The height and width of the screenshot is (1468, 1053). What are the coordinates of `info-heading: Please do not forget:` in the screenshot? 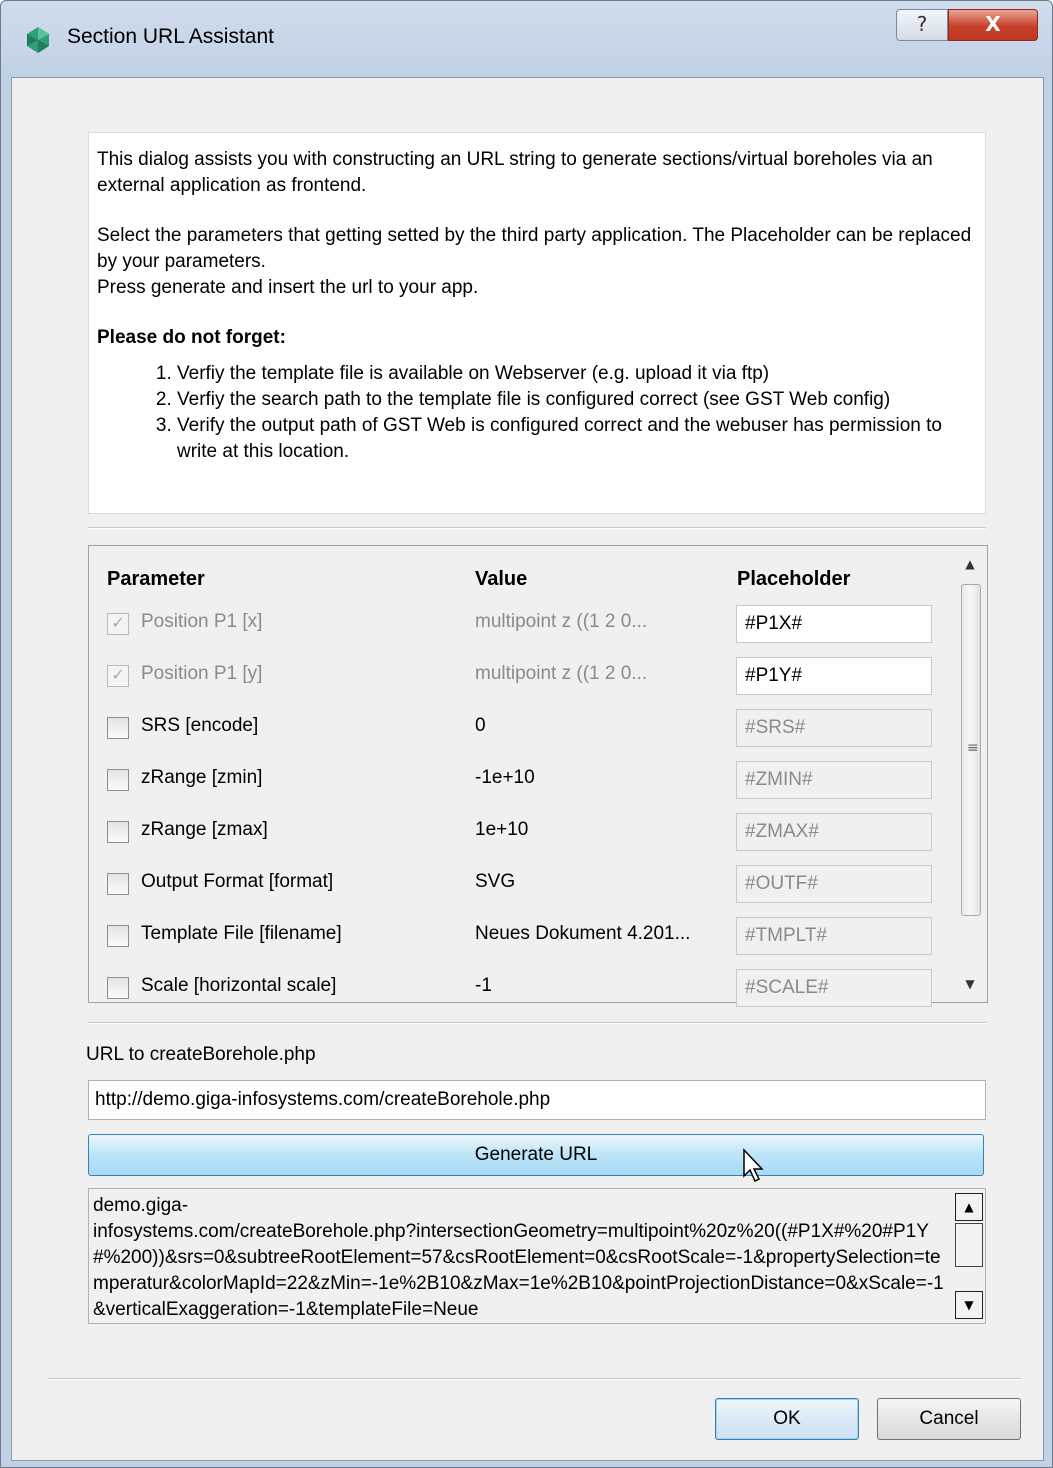 It's located at (191, 337).